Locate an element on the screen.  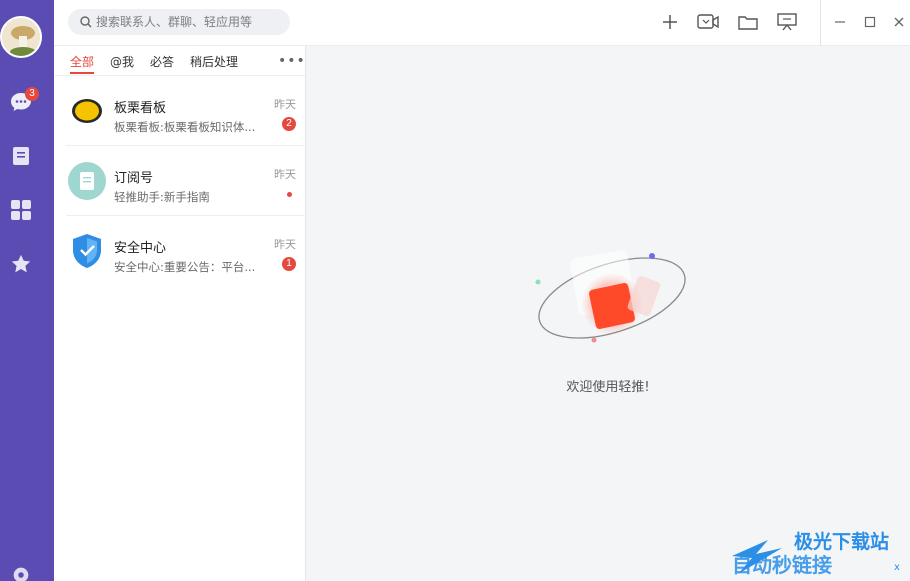
avatar-icon is located at coordinates (21, 37).